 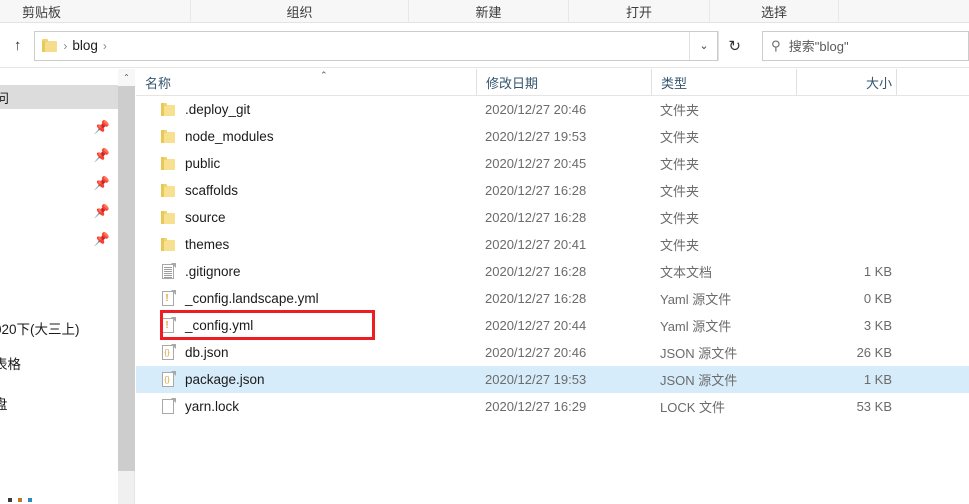 I want to click on text-file-icon, so click(x=168, y=271).